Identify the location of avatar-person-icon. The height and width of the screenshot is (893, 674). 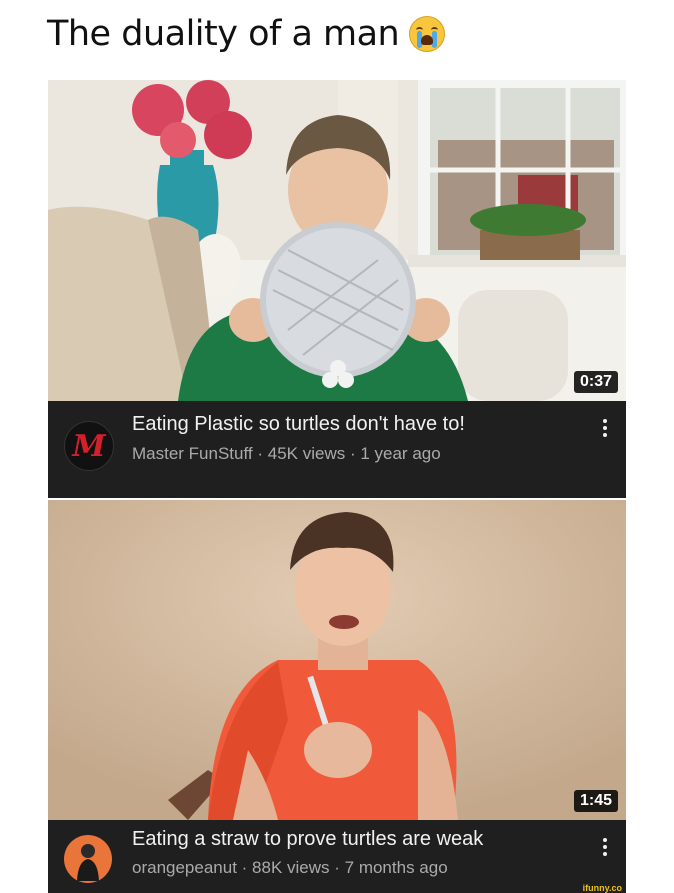
(88, 862).